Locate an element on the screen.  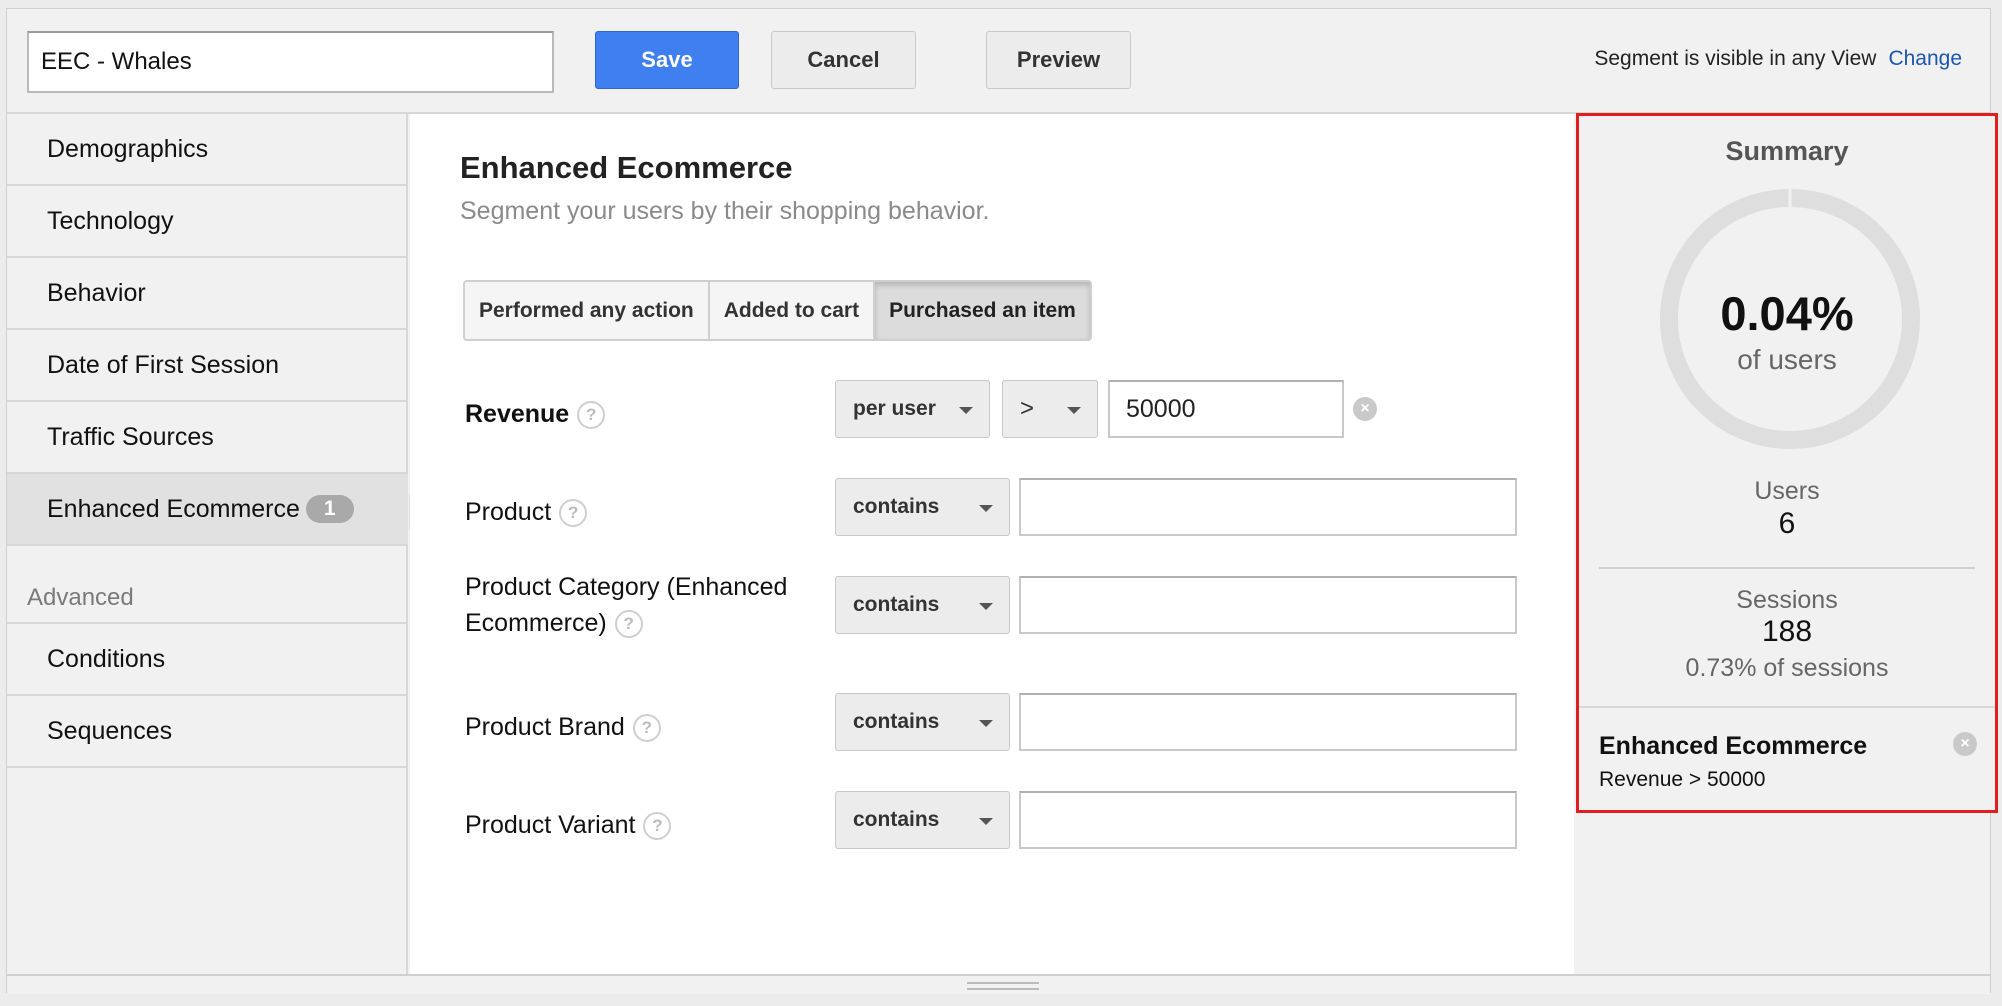
tab-purchased-an-item: Purchased an item is located at coordinates (982, 310).